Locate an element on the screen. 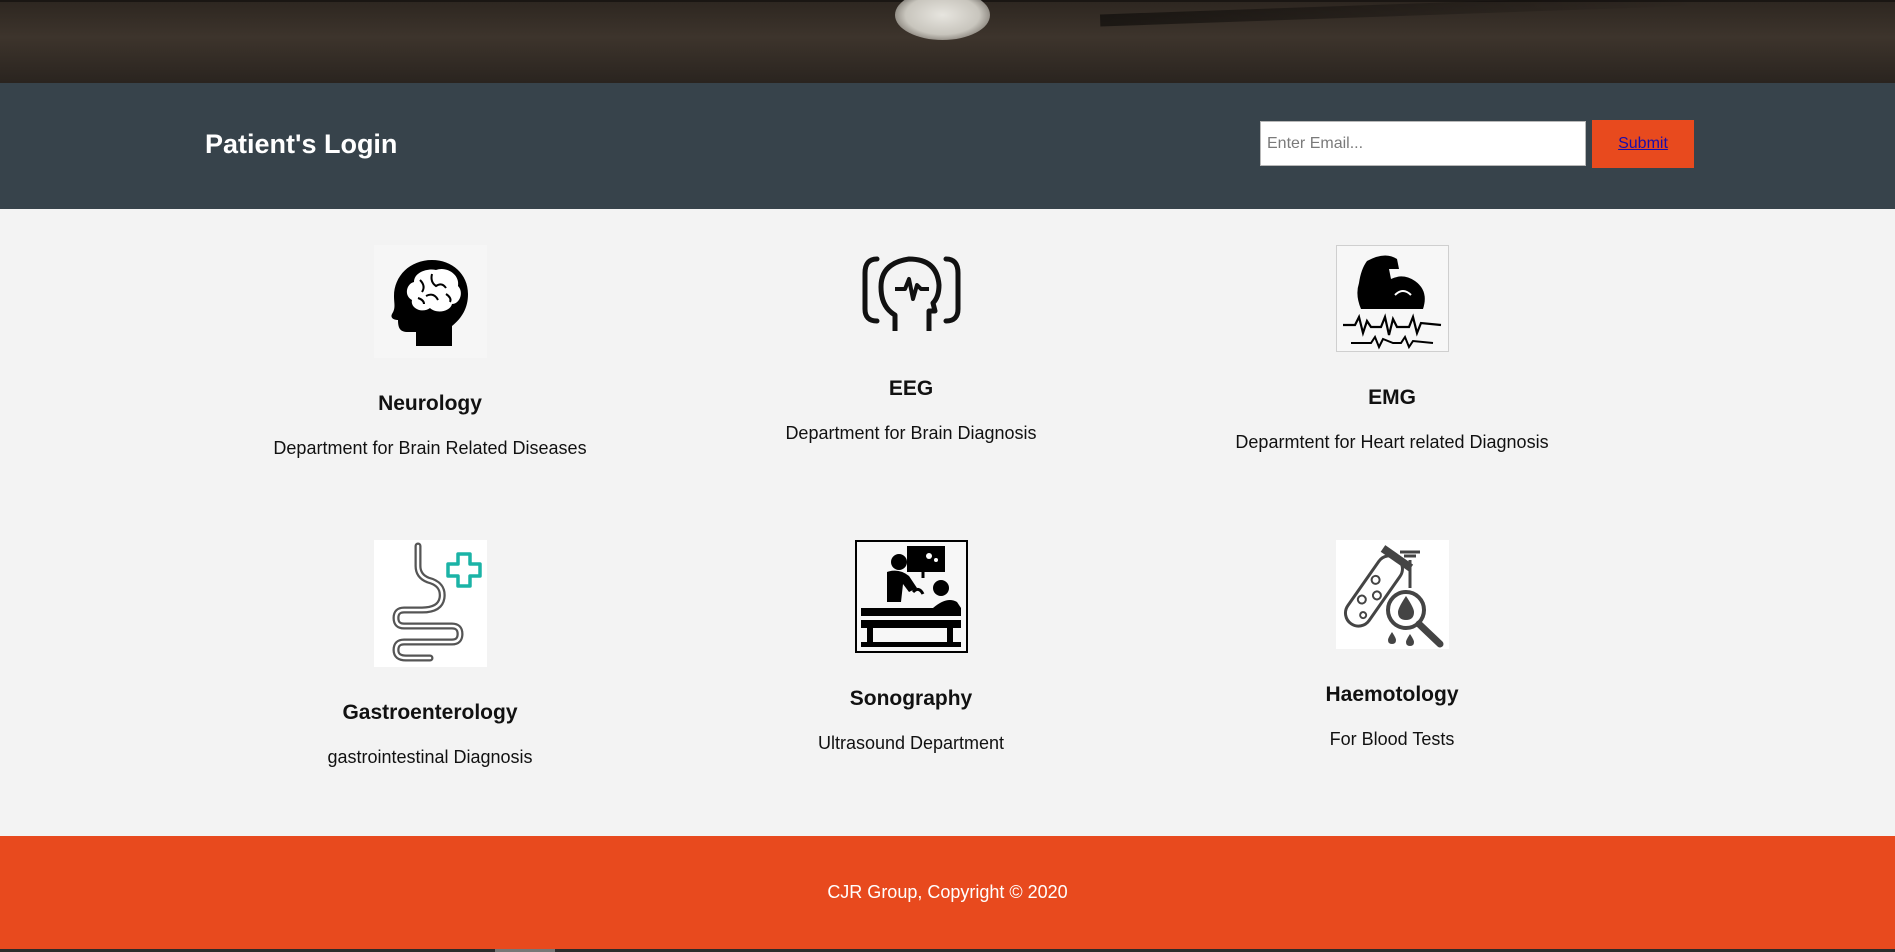 The image size is (1895, 952). stomach-cross-icon is located at coordinates (430, 603).